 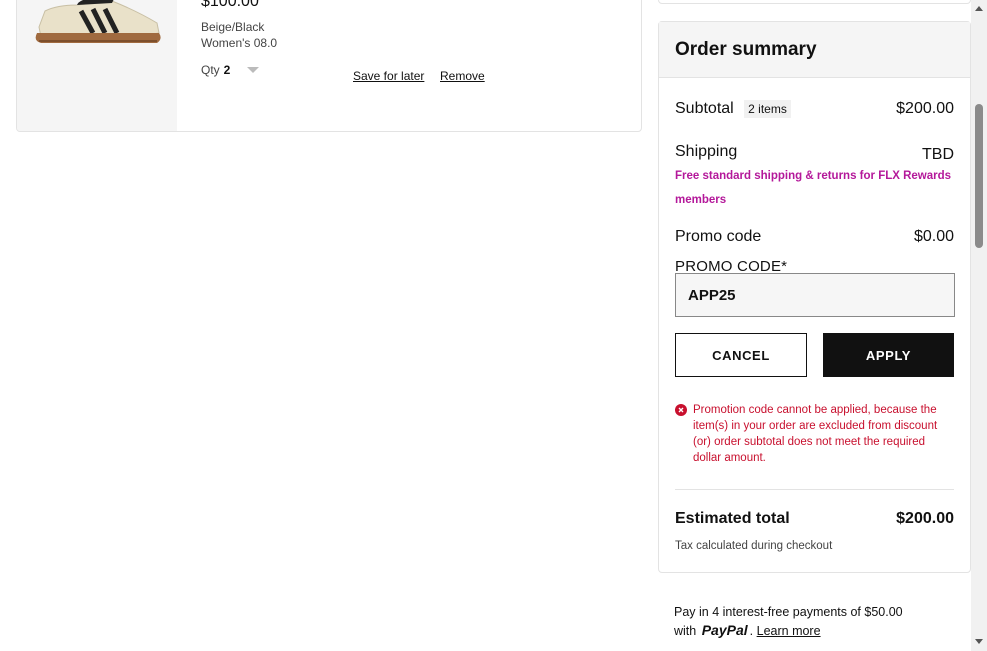 I want to click on quantity-selector: Qty 2, so click(x=230, y=70).